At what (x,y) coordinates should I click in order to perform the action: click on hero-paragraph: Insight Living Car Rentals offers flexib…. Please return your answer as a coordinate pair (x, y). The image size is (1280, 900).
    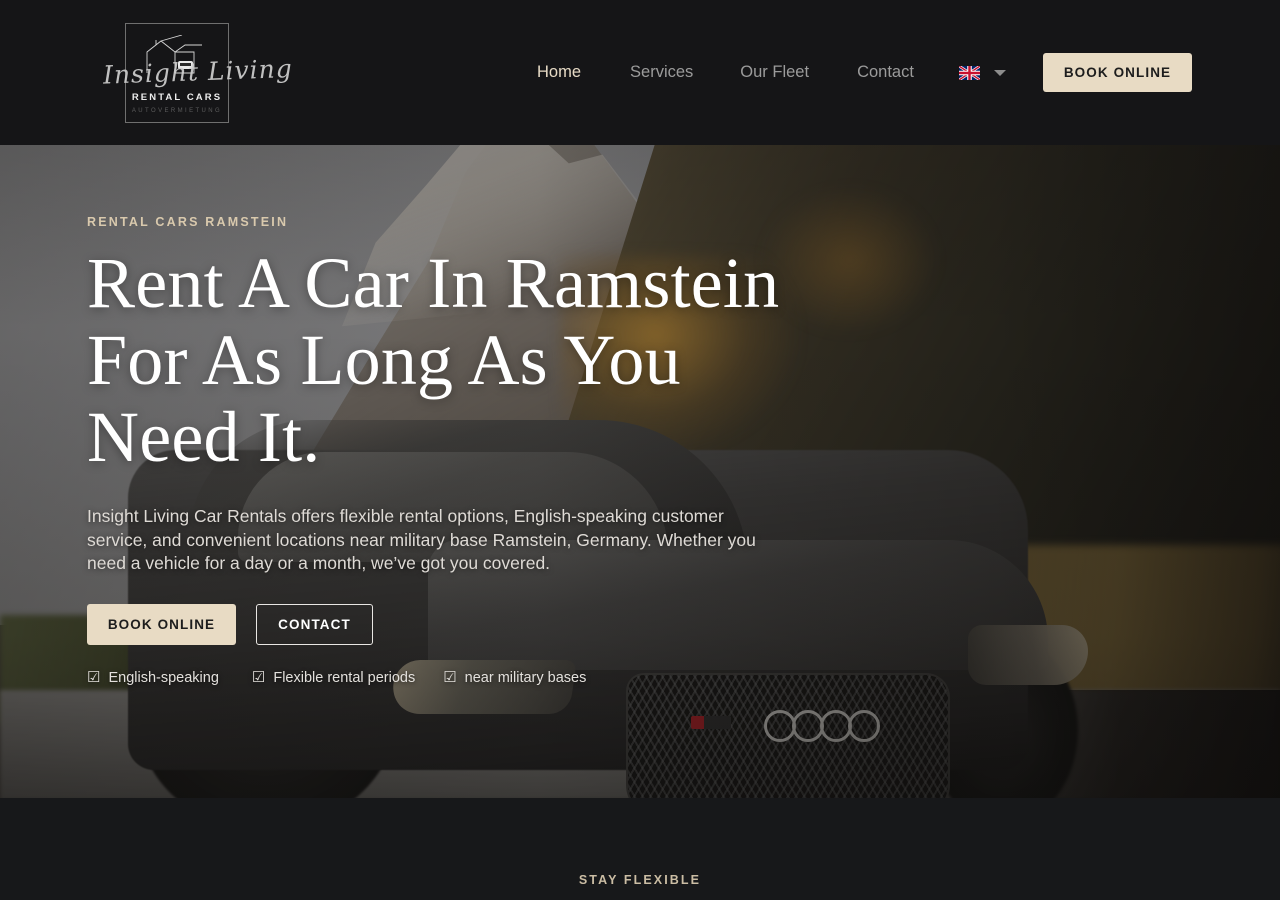
    Looking at the image, I should click on (421, 539).